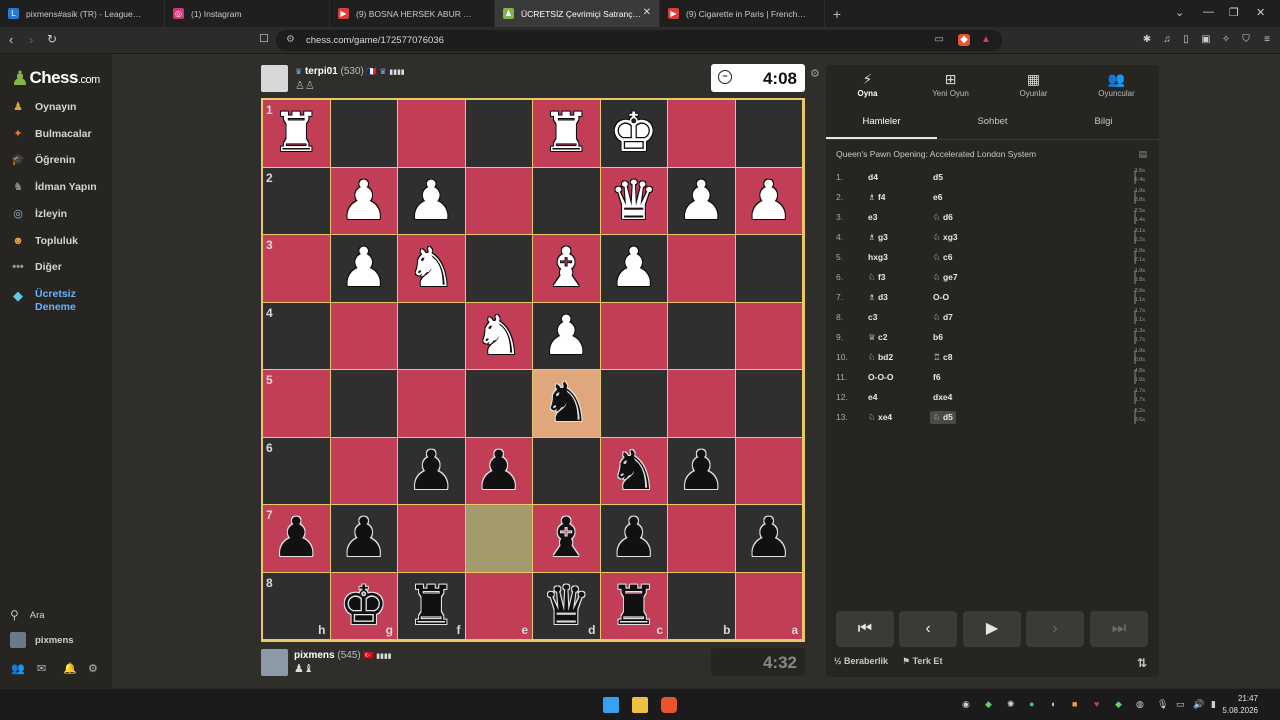 The image size is (1280, 720). What do you see at coordinates (992, 127) in the screenshot?
I see `tab-sohbet: Sohbet` at bounding box center [992, 127].